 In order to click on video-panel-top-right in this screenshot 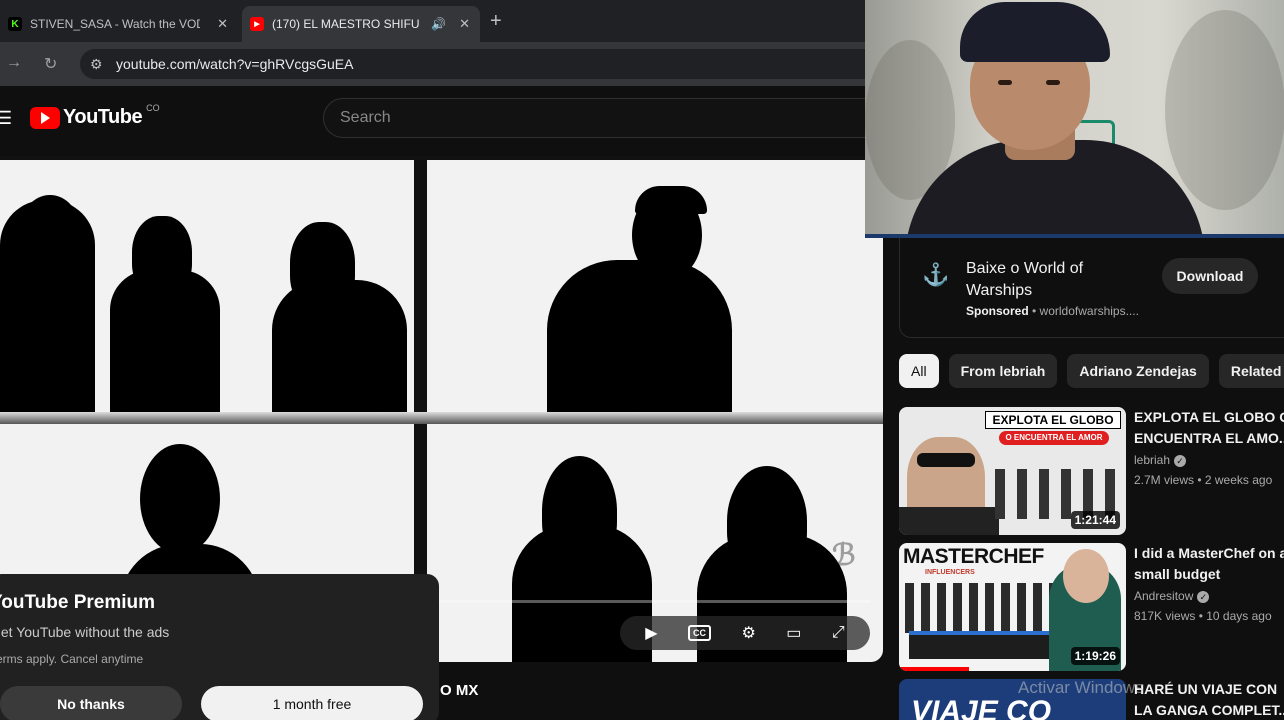, I will do `click(655, 286)`.